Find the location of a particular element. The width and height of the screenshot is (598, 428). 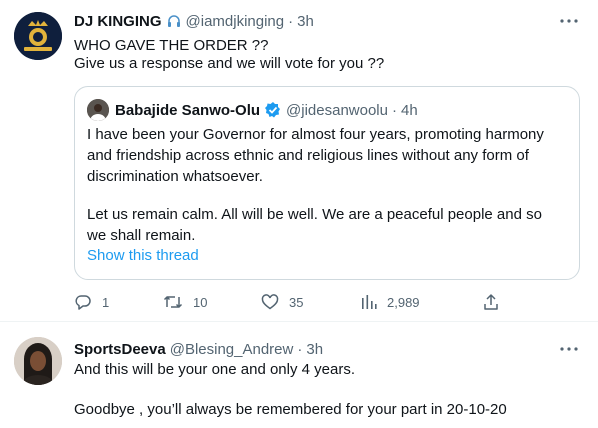

retweet-icon is located at coordinates (173, 302).